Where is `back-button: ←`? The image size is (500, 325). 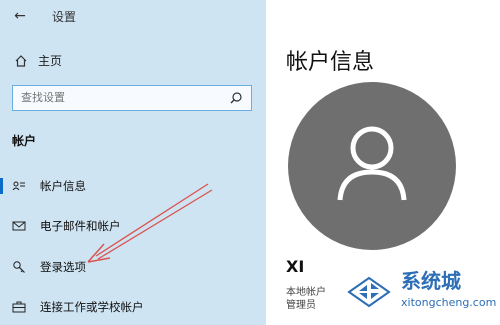
back-button: ← is located at coordinates (20, 16).